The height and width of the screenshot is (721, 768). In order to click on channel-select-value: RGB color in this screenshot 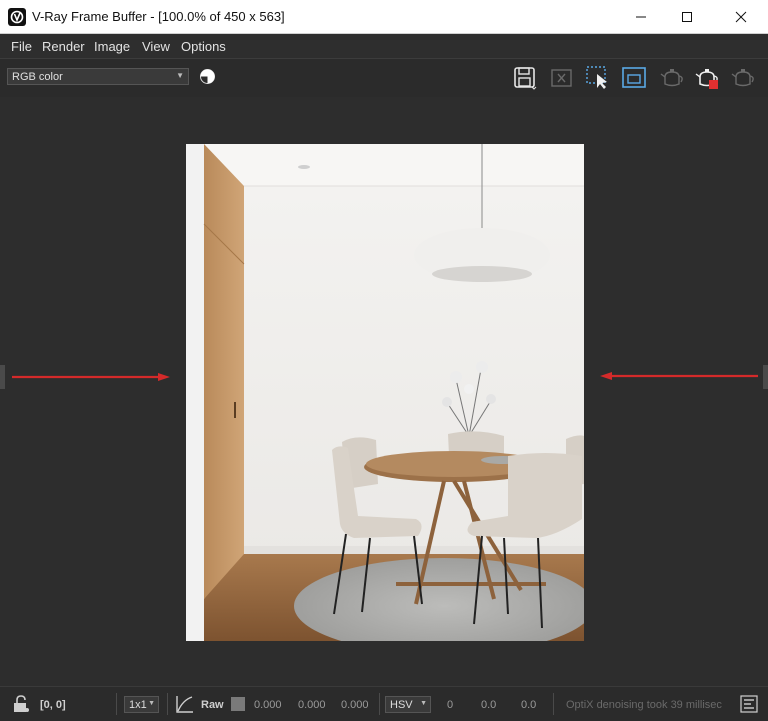, I will do `click(37, 77)`.